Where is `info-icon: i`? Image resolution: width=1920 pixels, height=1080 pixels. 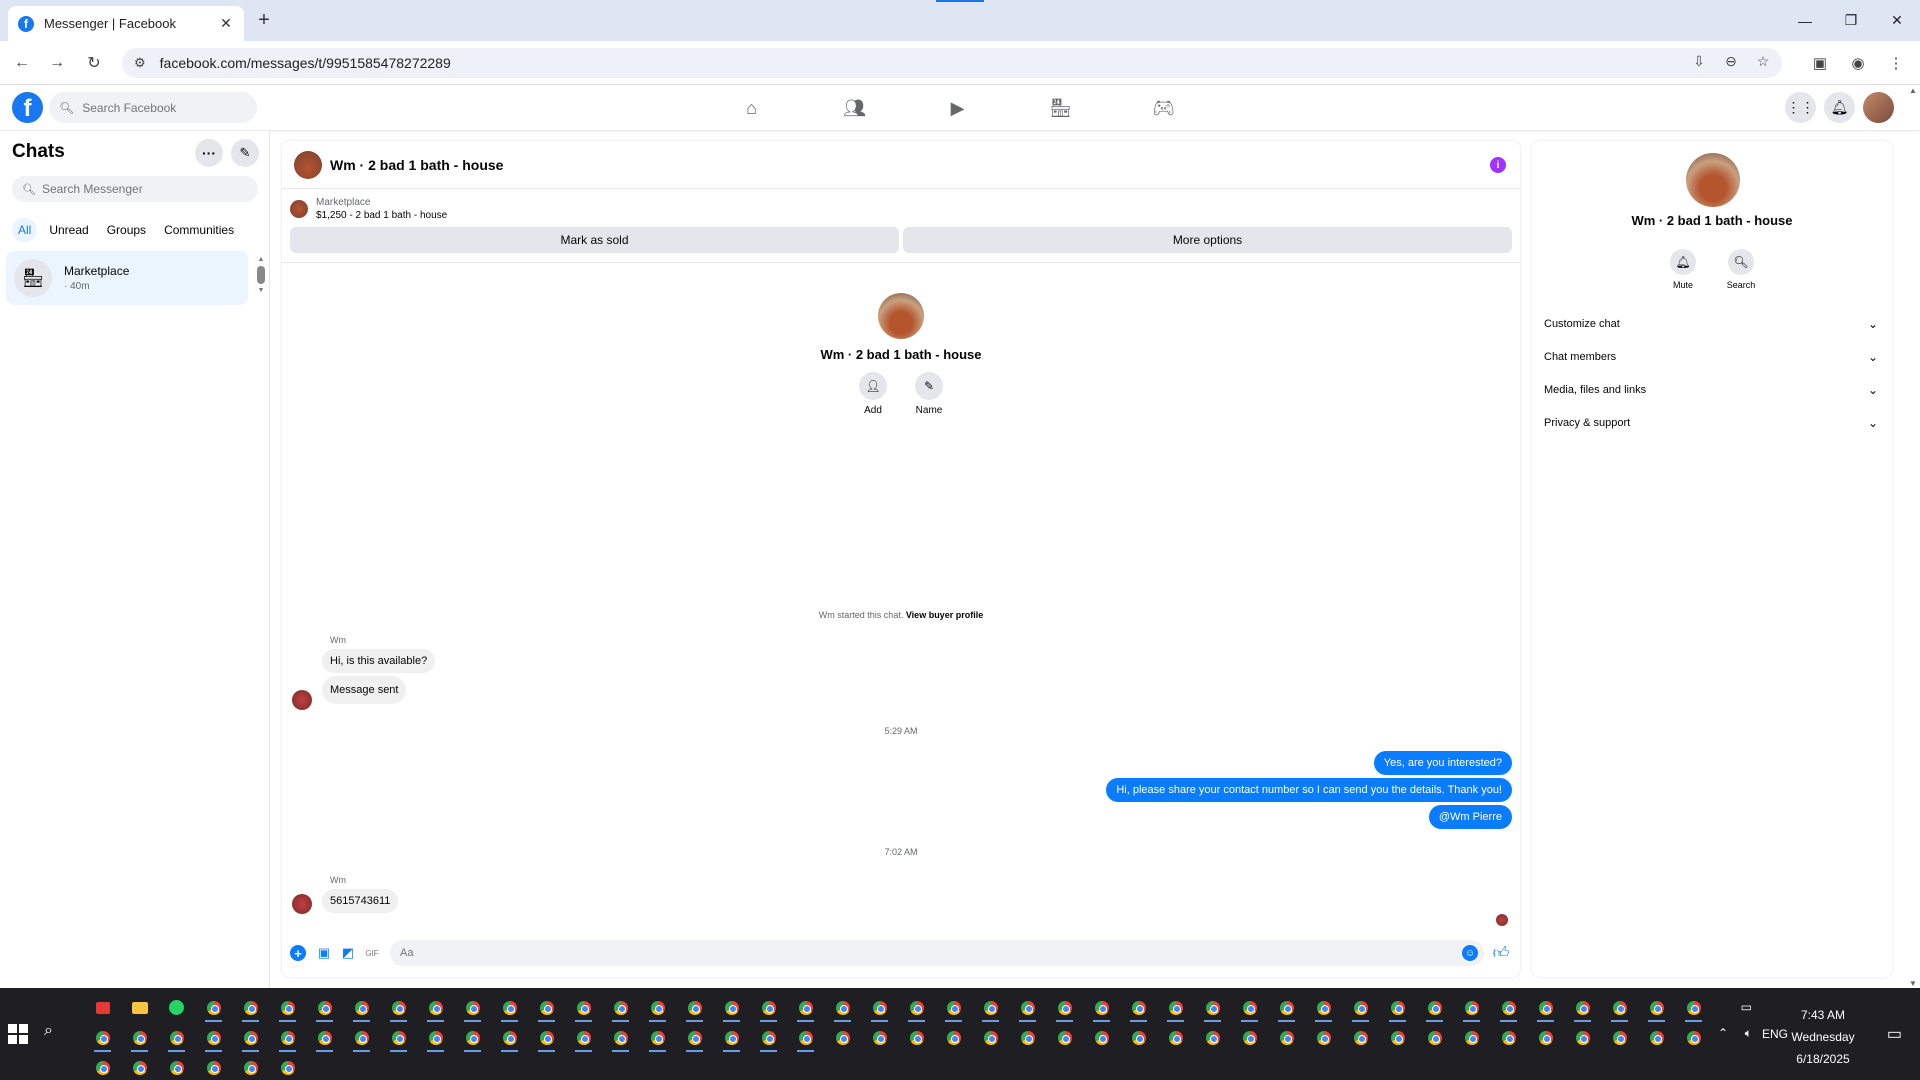
info-icon: i is located at coordinates (1498, 165).